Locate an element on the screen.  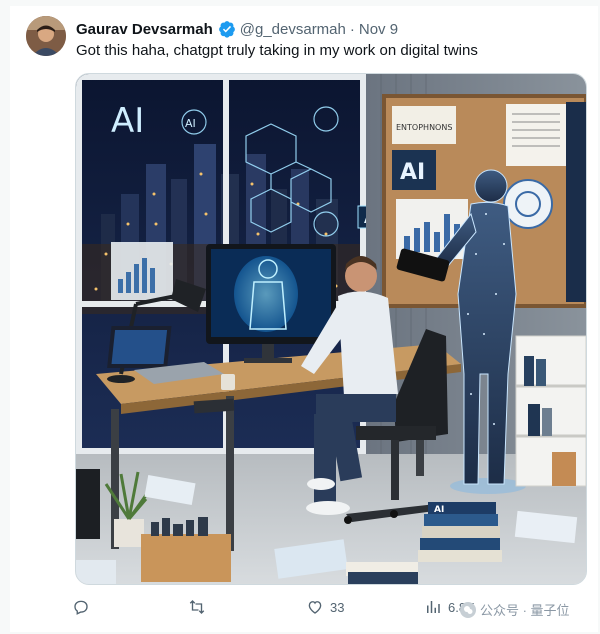
book-ai-label: AI is located at coordinates (439, 510).